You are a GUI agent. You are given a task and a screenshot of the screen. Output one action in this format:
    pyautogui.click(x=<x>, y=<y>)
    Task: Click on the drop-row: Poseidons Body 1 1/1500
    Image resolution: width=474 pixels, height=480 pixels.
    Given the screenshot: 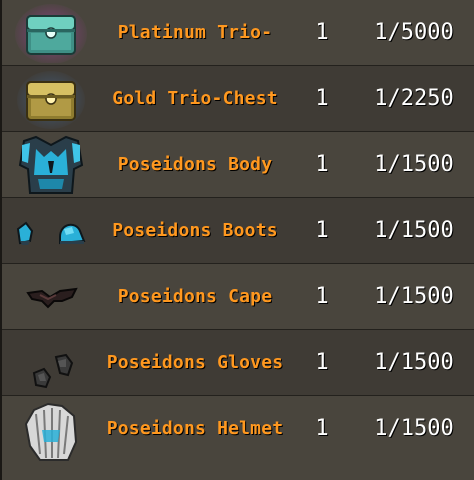 What is the action you would take?
    pyautogui.click(x=238, y=165)
    